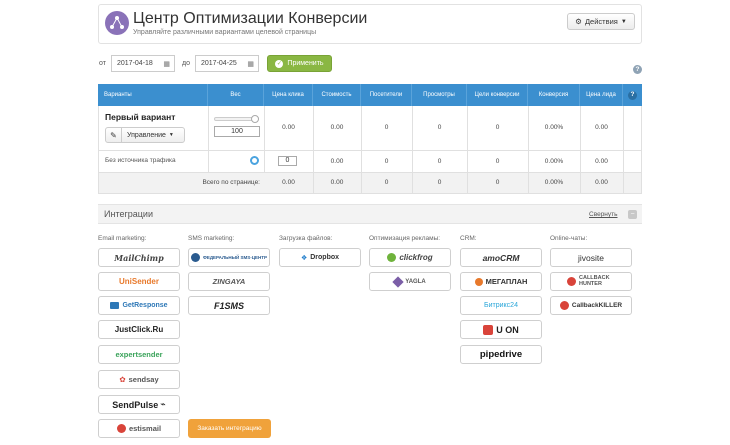  I want to click on federal-sms-button: ФЕДЕРАЛЬНЫЙ SMS-ЦЕНТР, so click(229, 257).